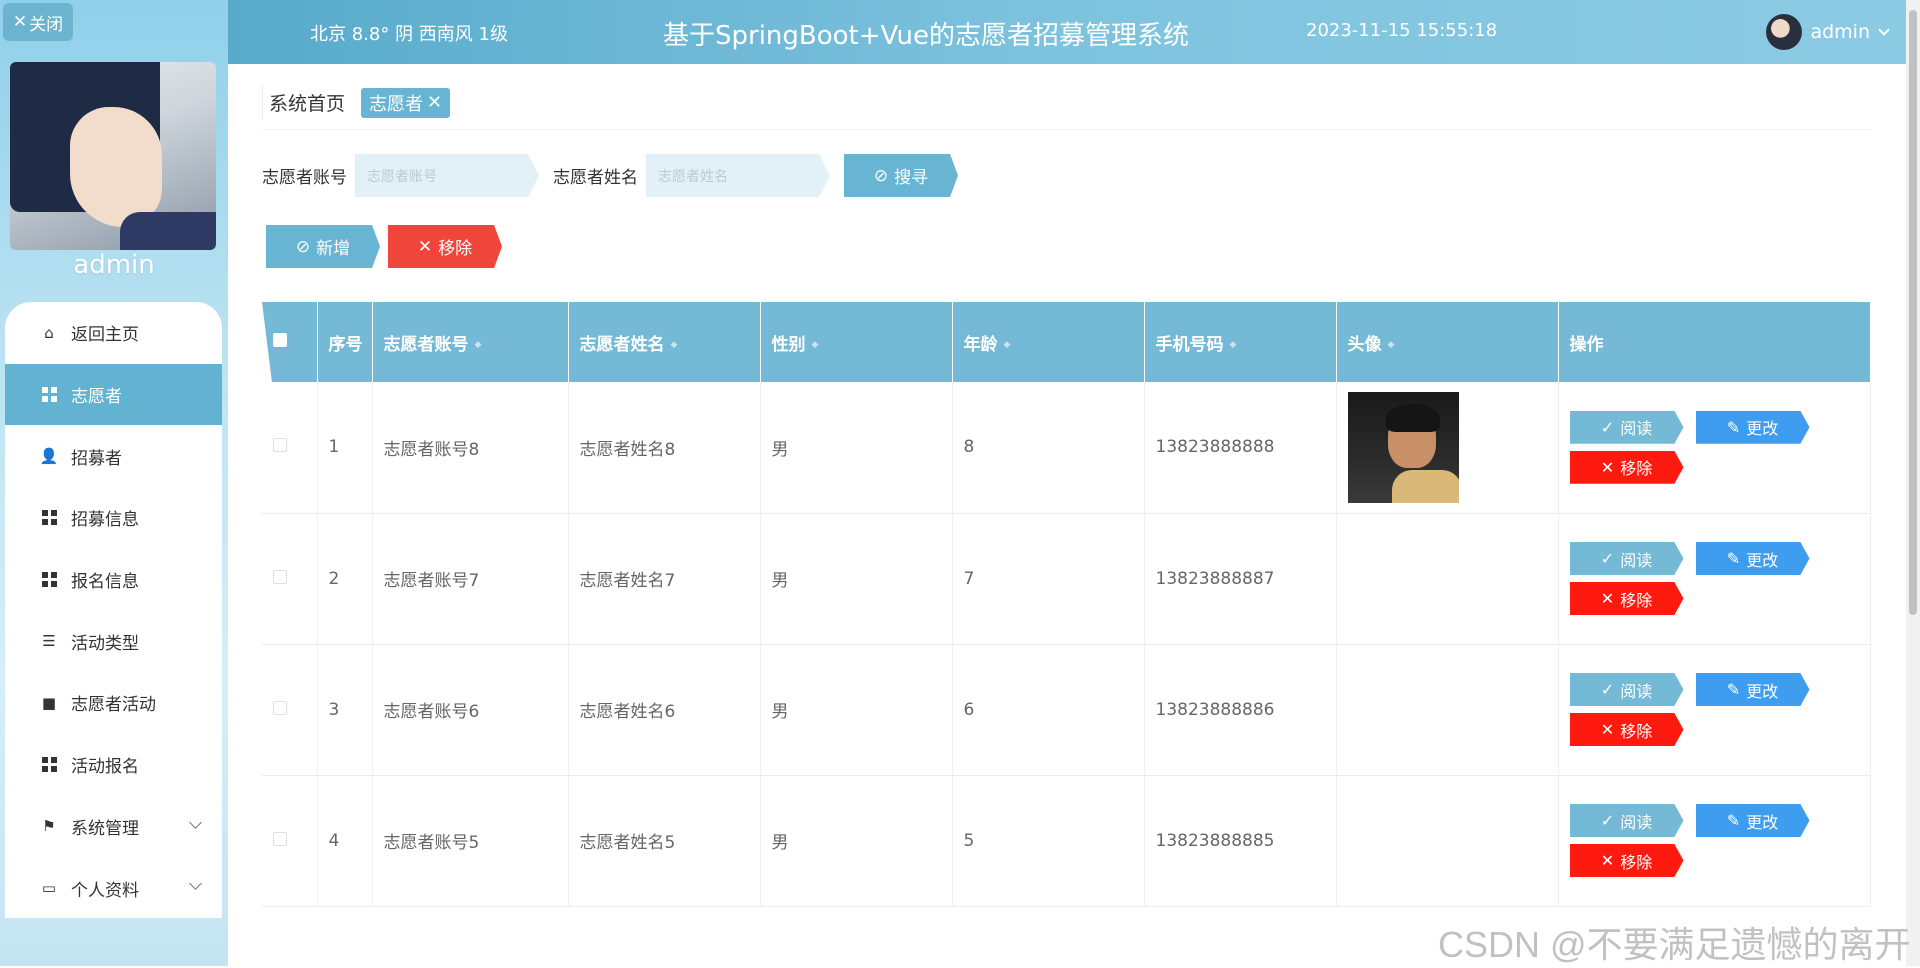  What do you see at coordinates (113, 827) in the screenshot?
I see `sidebar-item-system-management: ⚑ 系统管理` at bounding box center [113, 827].